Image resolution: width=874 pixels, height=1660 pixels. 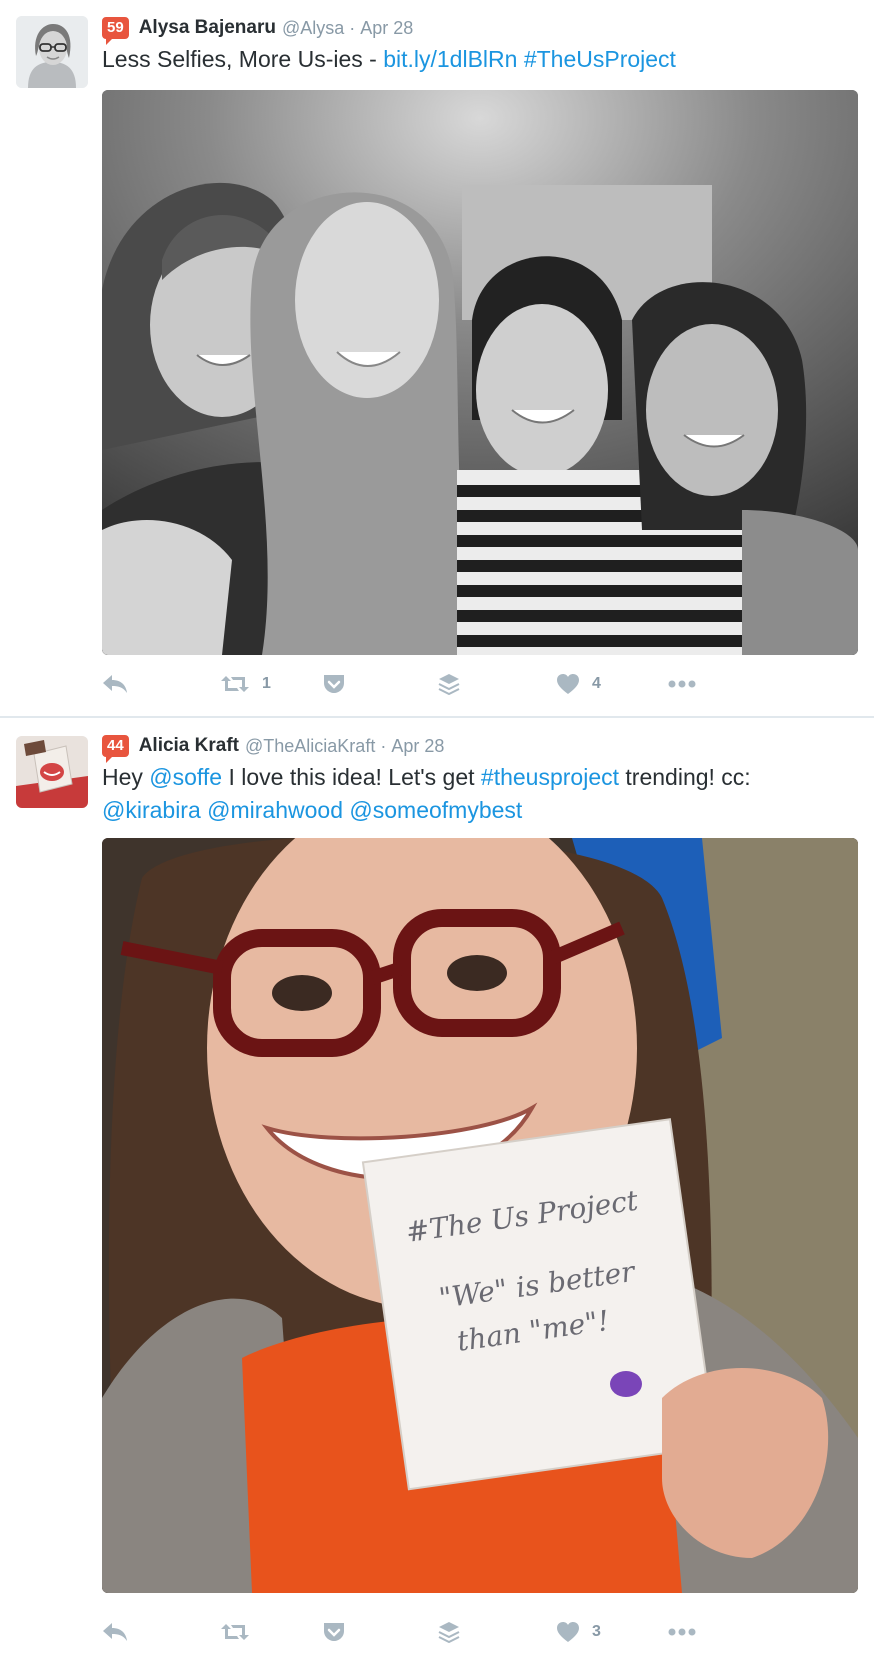 What do you see at coordinates (275, 810) in the screenshot?
I see `mention-link: @mirahwood` at bounding box center [275, 810].